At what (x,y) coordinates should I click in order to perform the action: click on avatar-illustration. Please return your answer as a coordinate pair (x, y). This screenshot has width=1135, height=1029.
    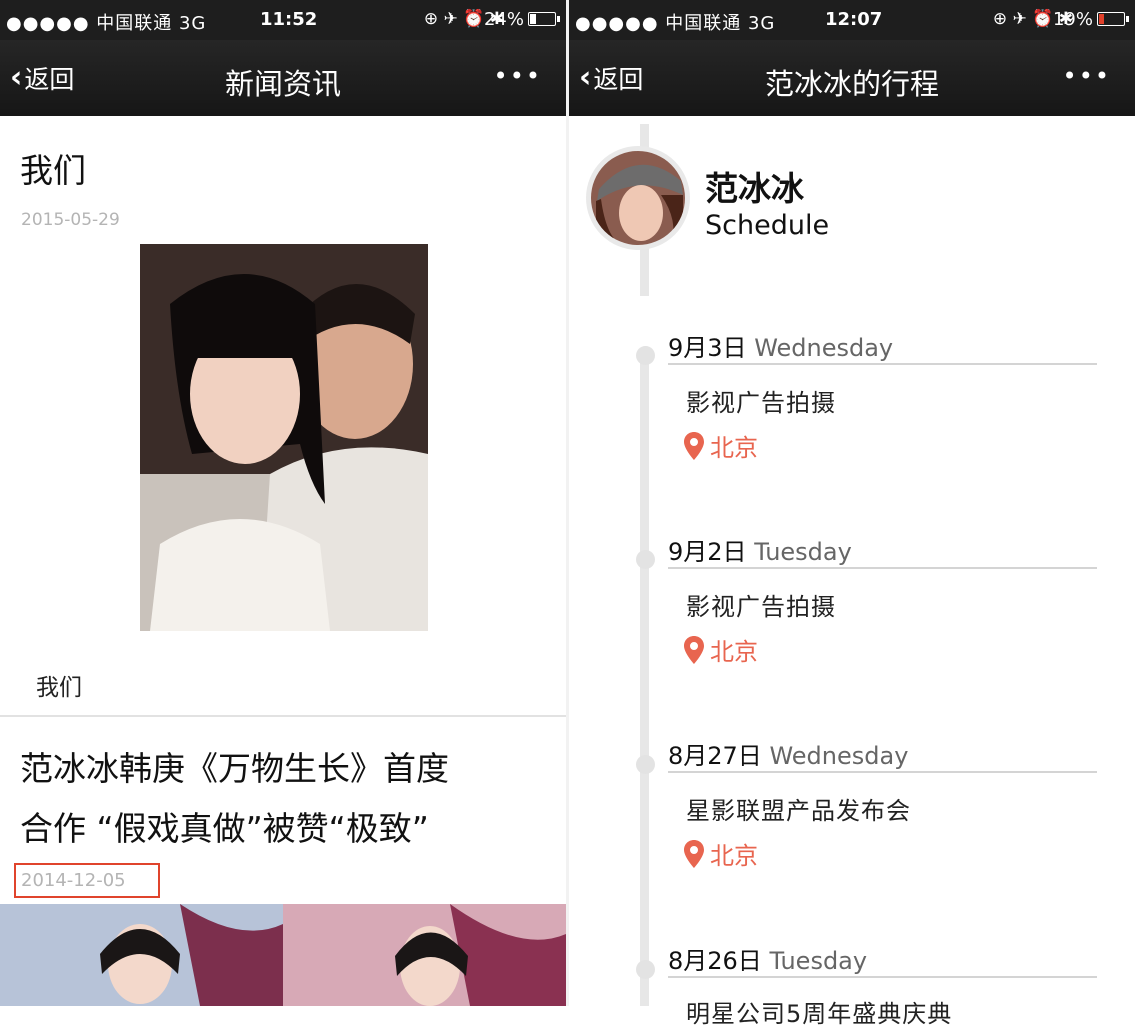
    Looking at the image, I should click on (638, 198).